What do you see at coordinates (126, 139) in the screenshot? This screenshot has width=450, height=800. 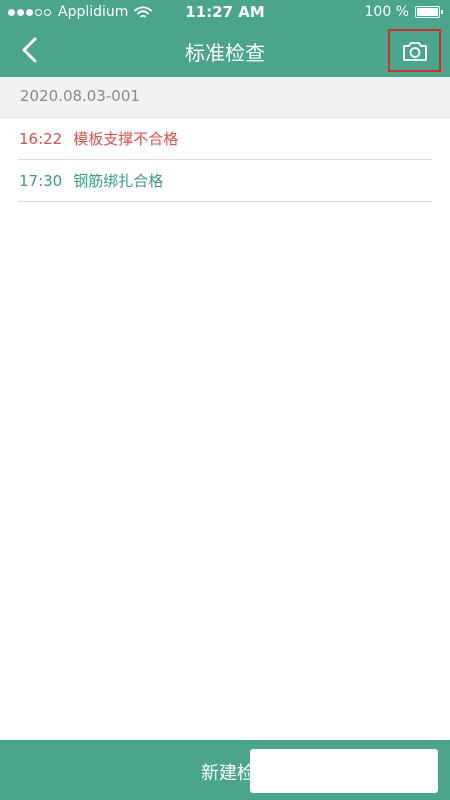 I see `check-label: 模板支撑不合格` at bounding box center [126, 139].